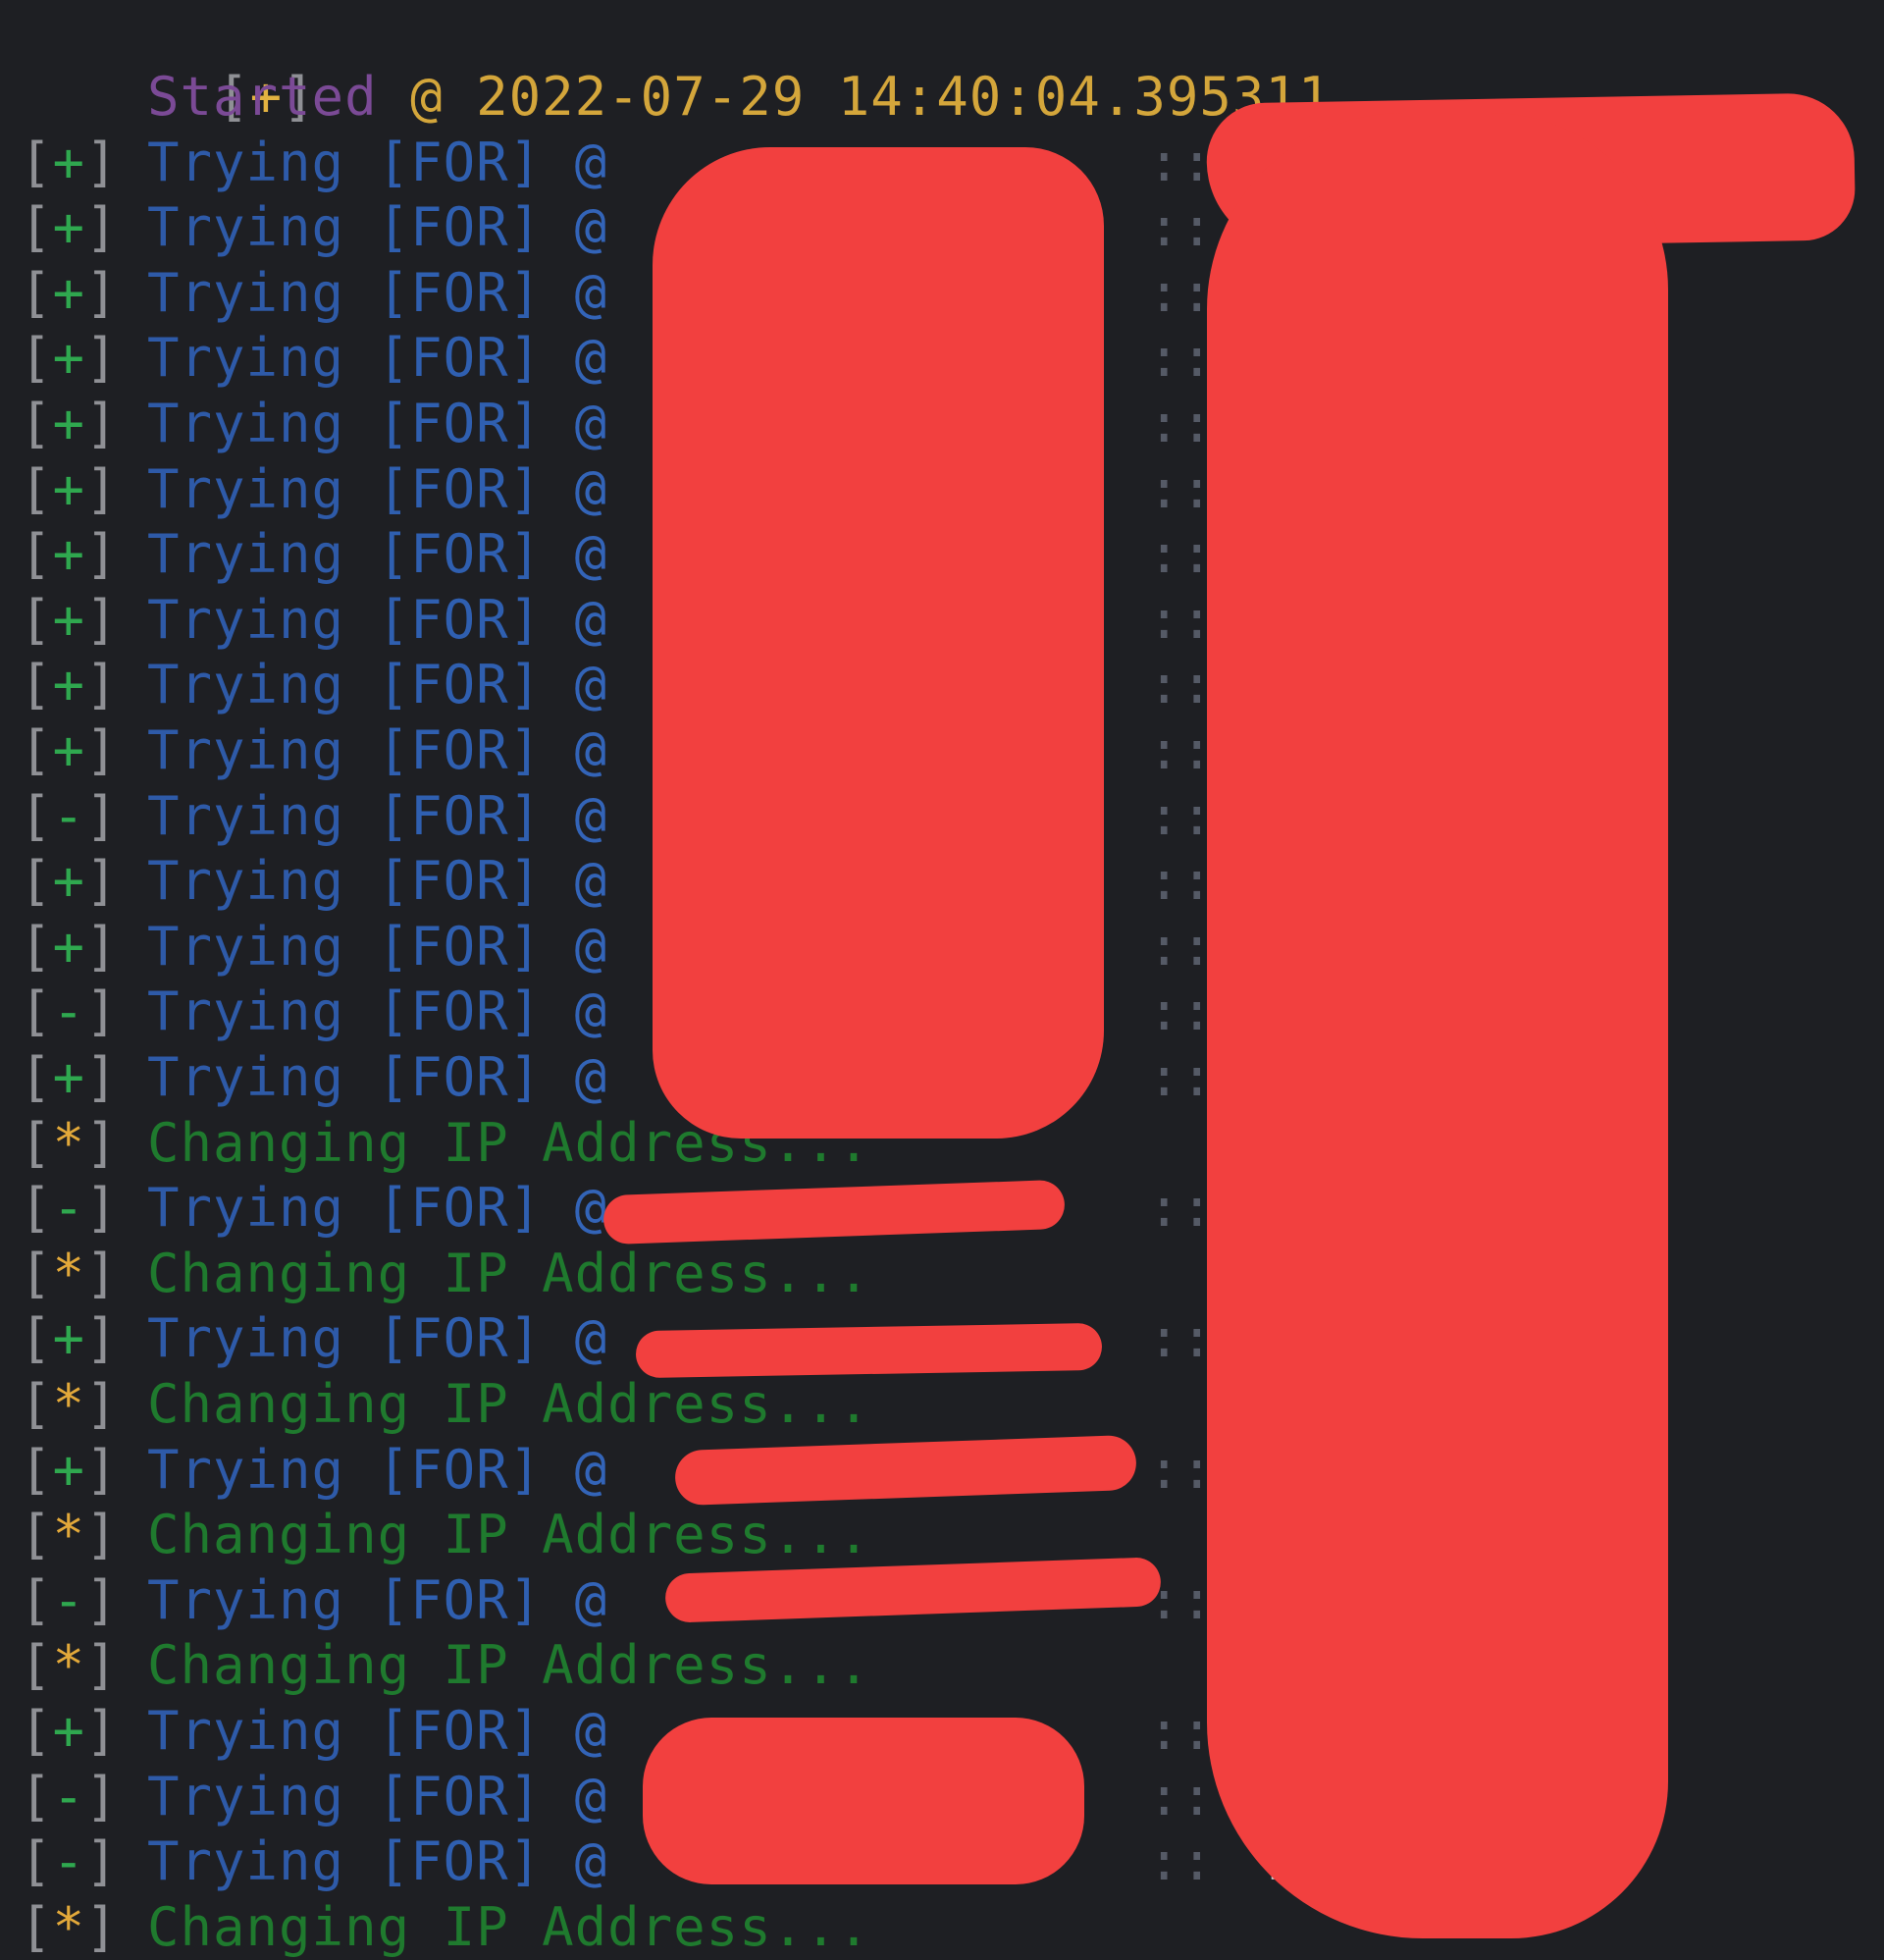  What do you see at coordinates (904, 97) in the screenshot?
I see `started-timestamp: 2022-07-29 14:40:04.395311` at bounding box center [904, 97].